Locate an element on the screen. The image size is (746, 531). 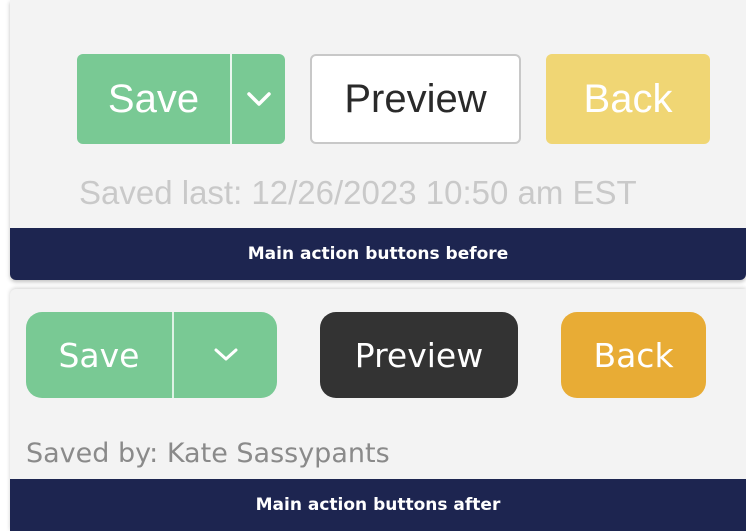
saved-status-before: Saved last: 12/26/2023 10:50 am EST is located at coordinates (358, 192).